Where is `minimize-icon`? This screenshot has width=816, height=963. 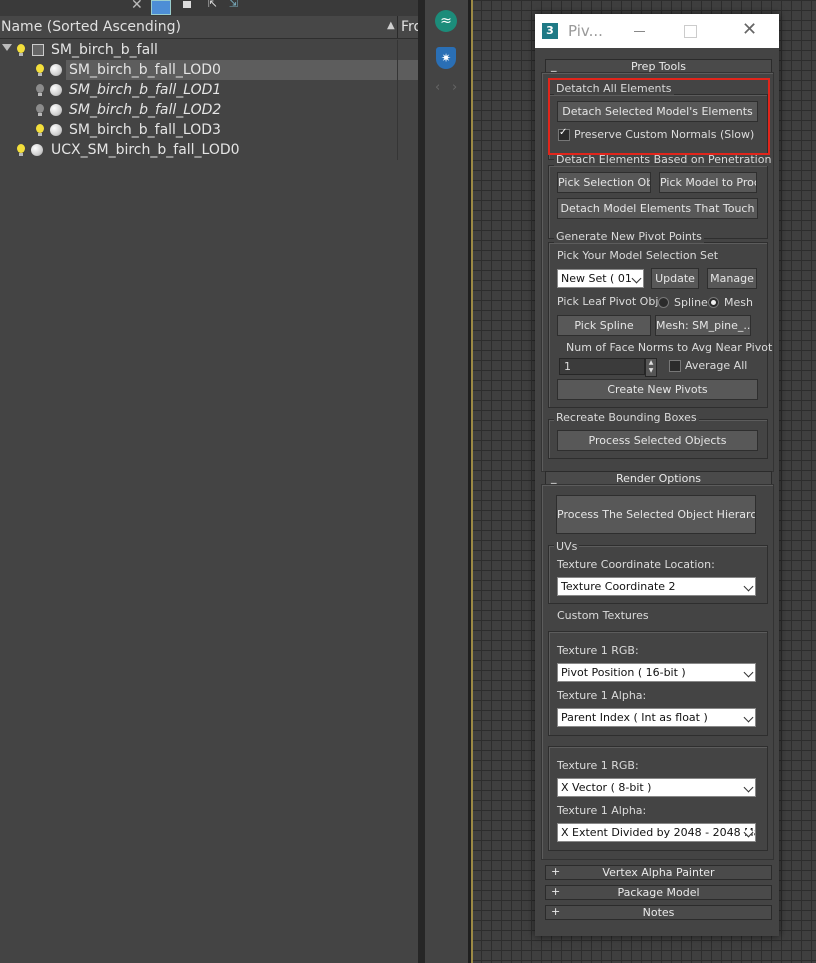
minimize-icon is located at coordinates (639, 31).